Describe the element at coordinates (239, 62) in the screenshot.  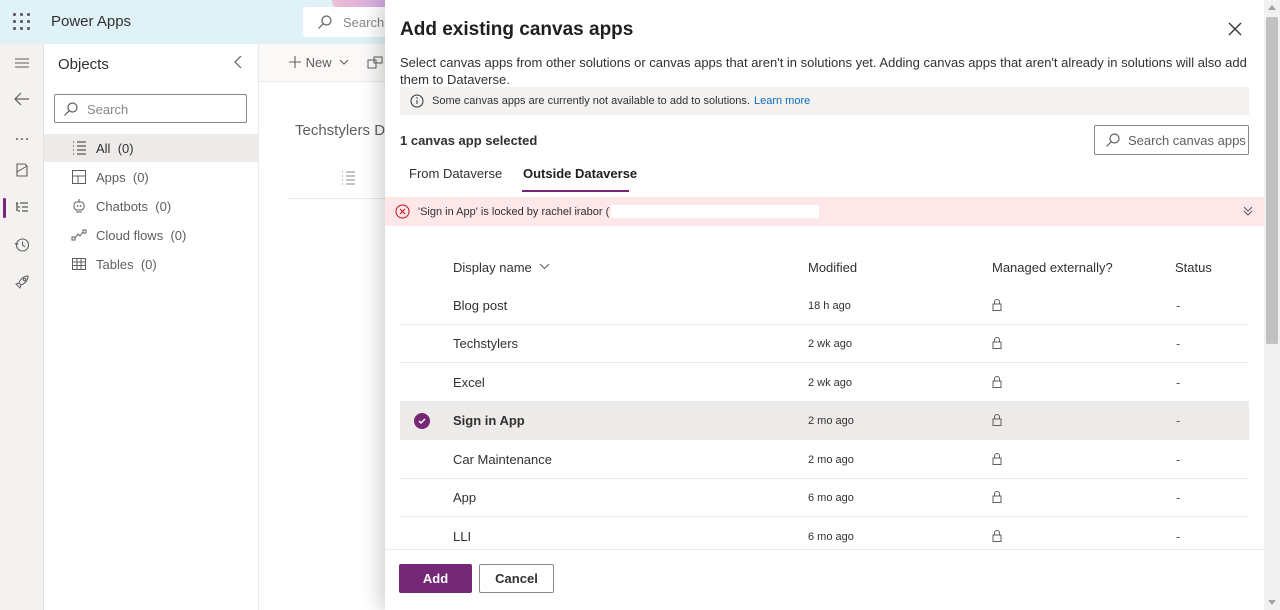
I see `chevron-left-icon` at that location.